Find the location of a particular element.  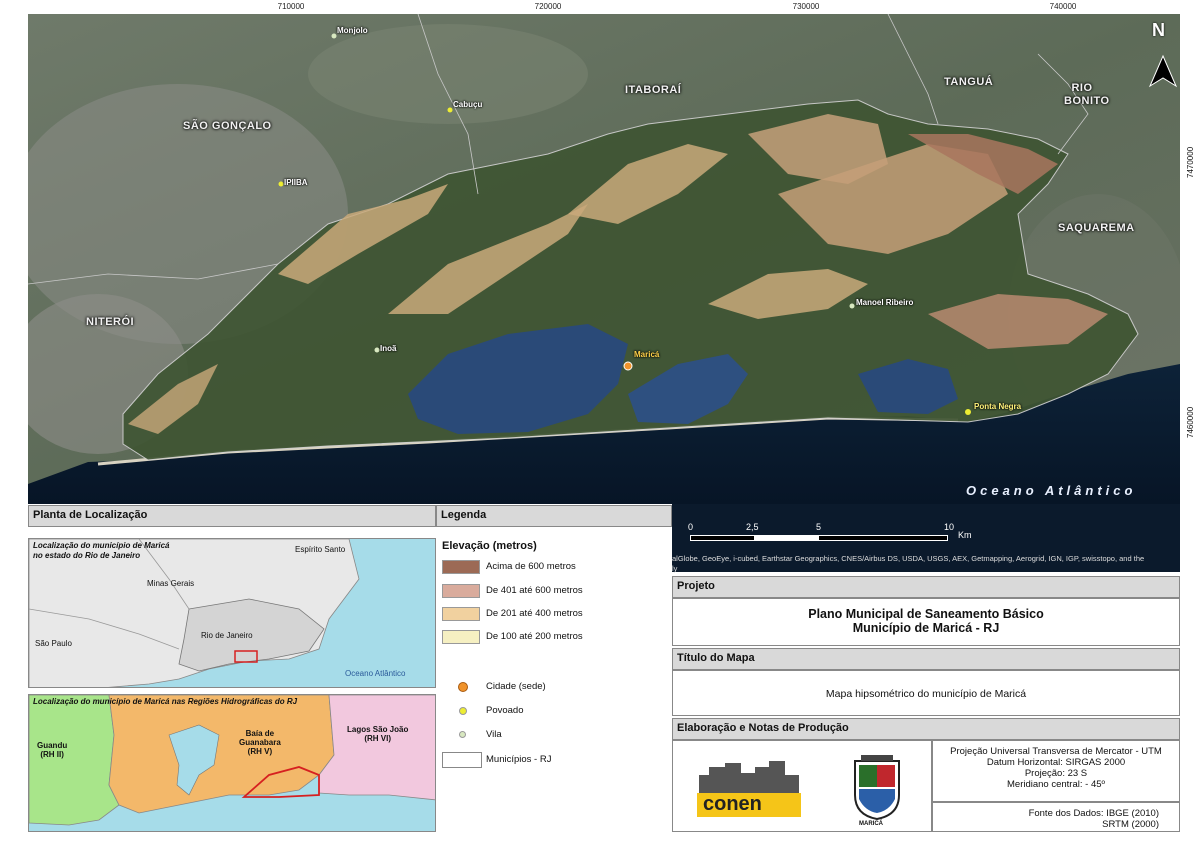

place-label: Manoel Ribeiro is located at coordinates (885, 302).